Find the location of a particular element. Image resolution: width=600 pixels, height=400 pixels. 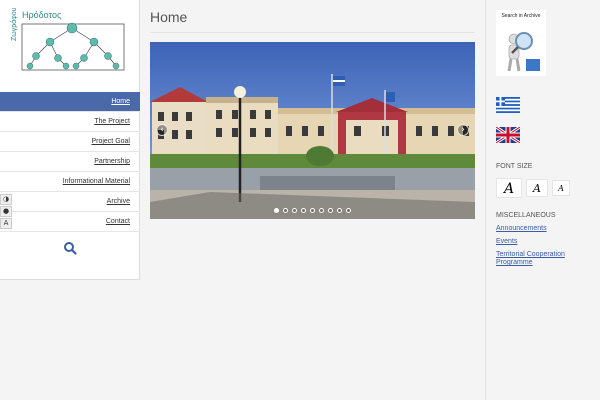

nav-item-project-goal: Project Goal is located at coordinates (70, 142).